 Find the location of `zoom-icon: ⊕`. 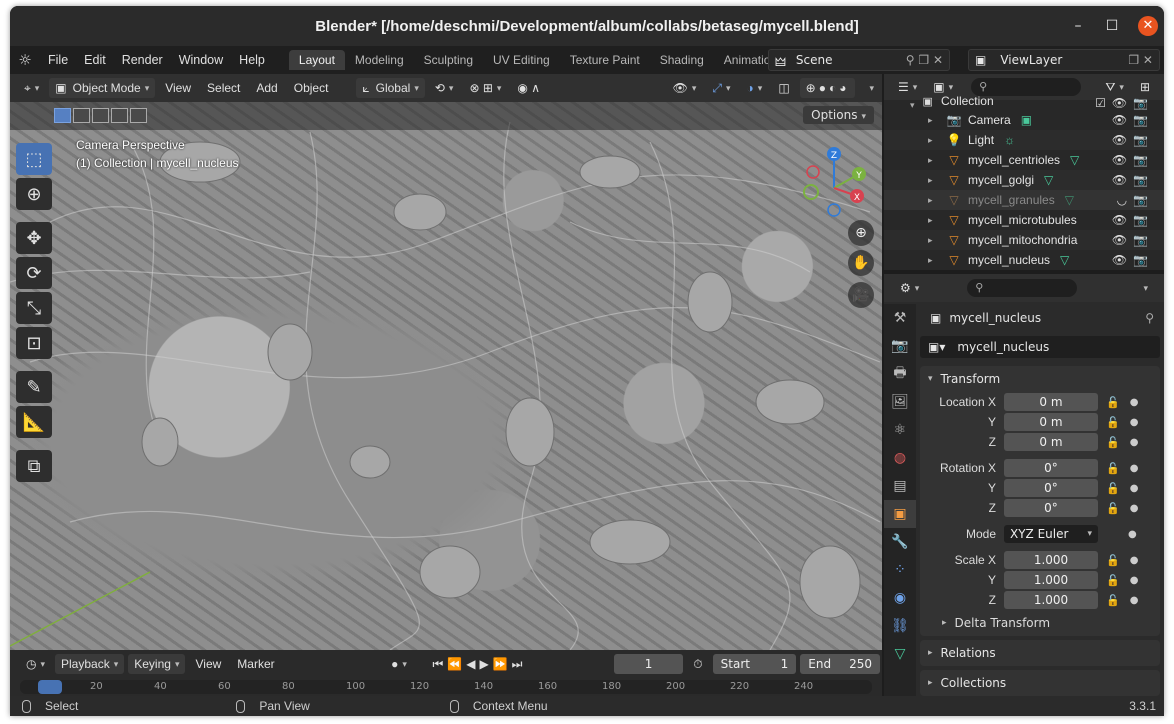

zoom-icon: ⊕ is located at coordinates (861, 233).